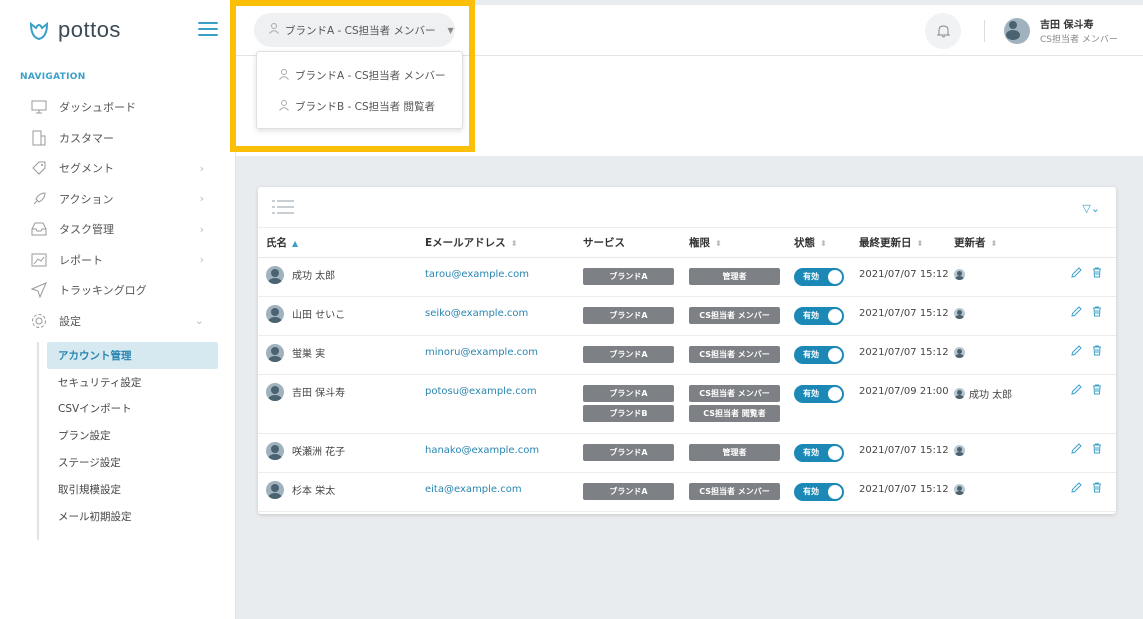  I want to click on brand-option: ブランドB - CS担当者 閲覧者, so click(359, 106).